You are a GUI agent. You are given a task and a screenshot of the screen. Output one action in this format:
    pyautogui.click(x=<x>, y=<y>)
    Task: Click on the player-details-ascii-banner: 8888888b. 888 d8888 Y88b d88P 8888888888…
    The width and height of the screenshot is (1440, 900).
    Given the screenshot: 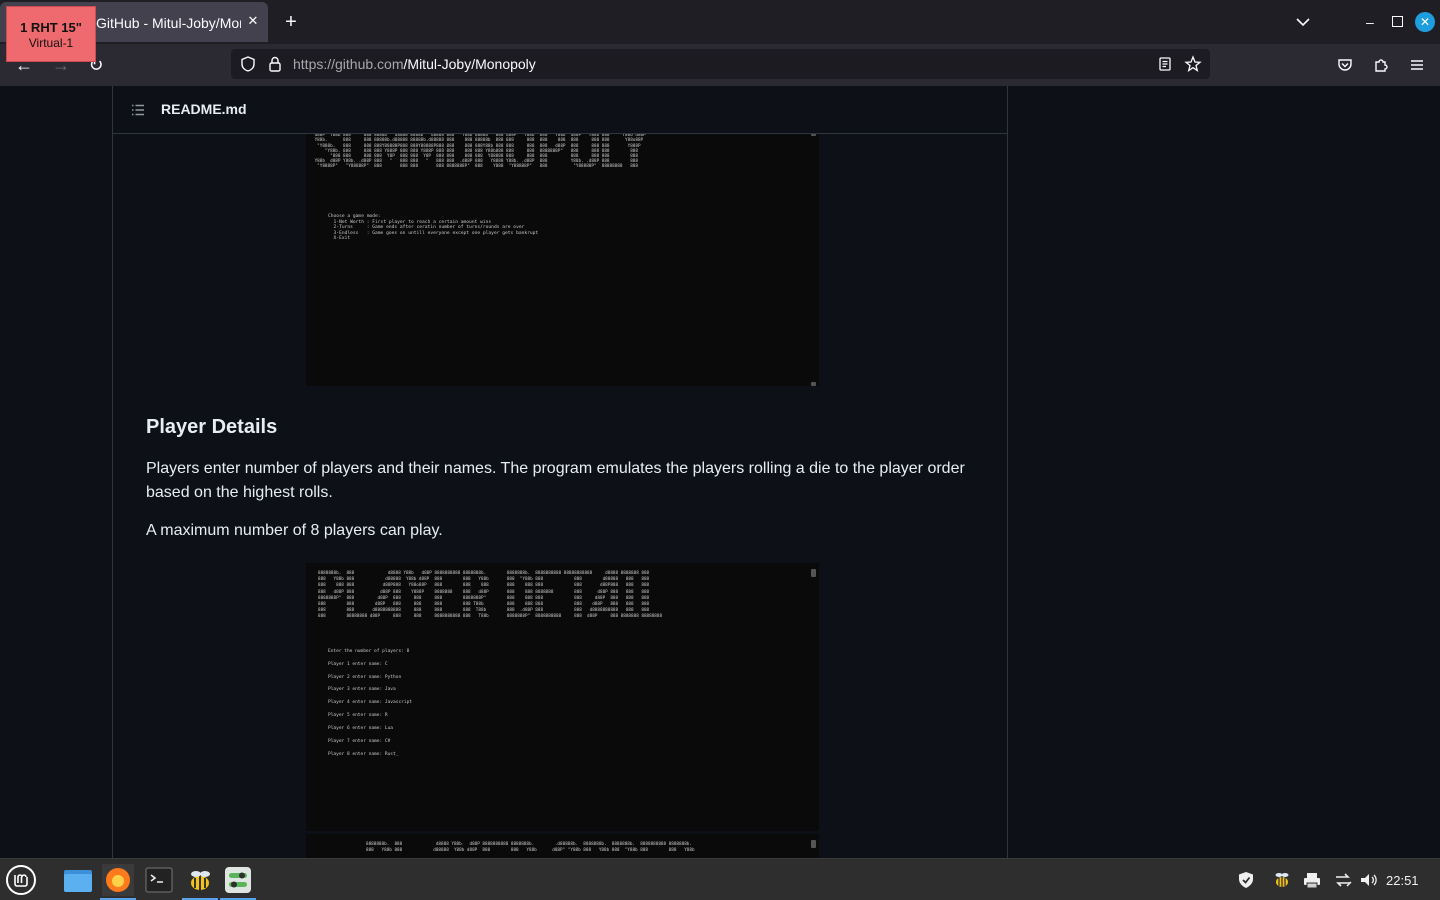 What is the action you would take?
    pyautogui.click(x=490, y=595)
    